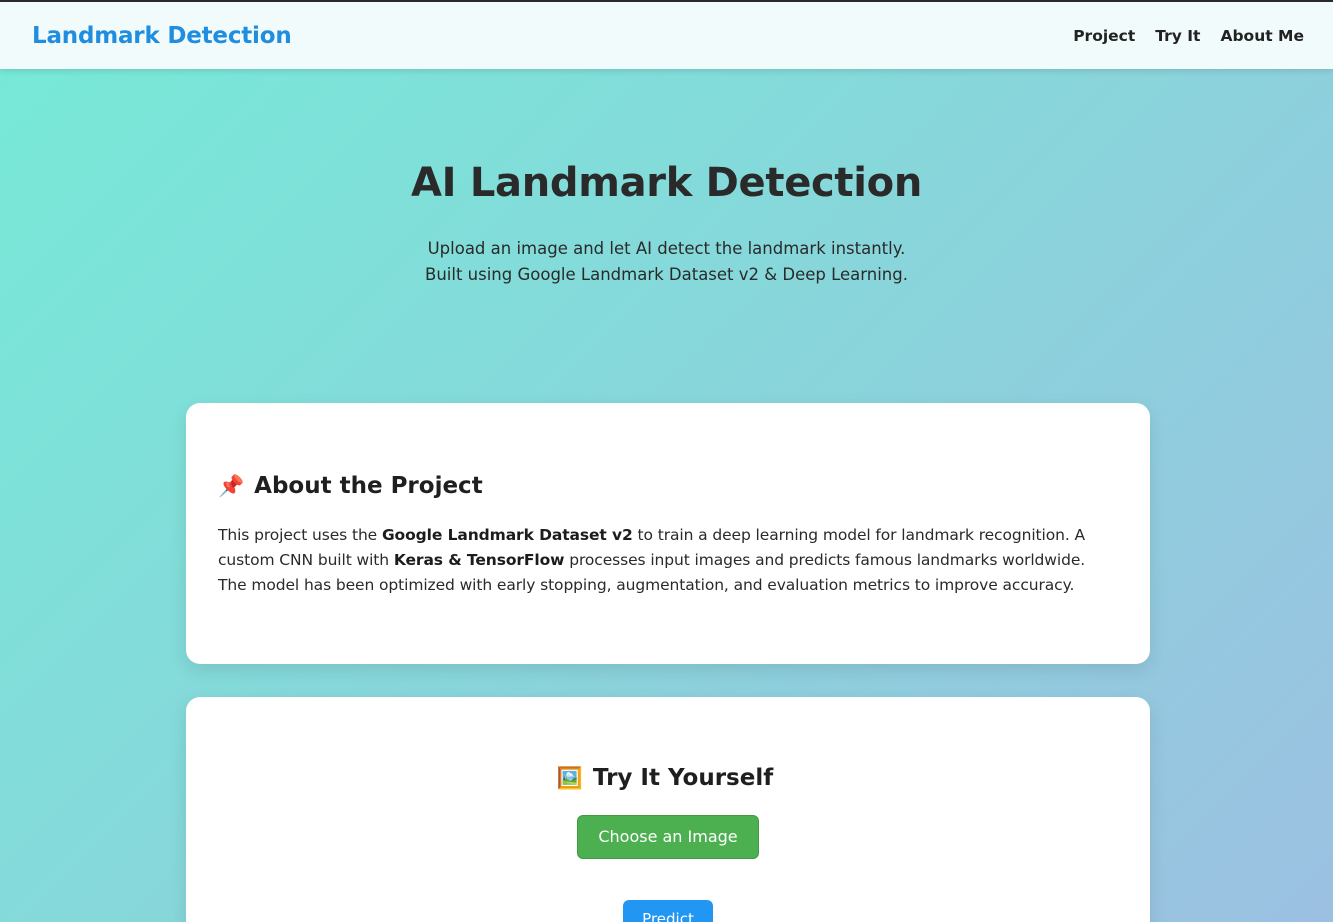 The width and height of the screenshot is (1333, 922). What do you see at coordinates (479, 560) in the screenshot?
I see `about-bold-framework: Keras & TensorFlow` at bounding box center [479, 560].